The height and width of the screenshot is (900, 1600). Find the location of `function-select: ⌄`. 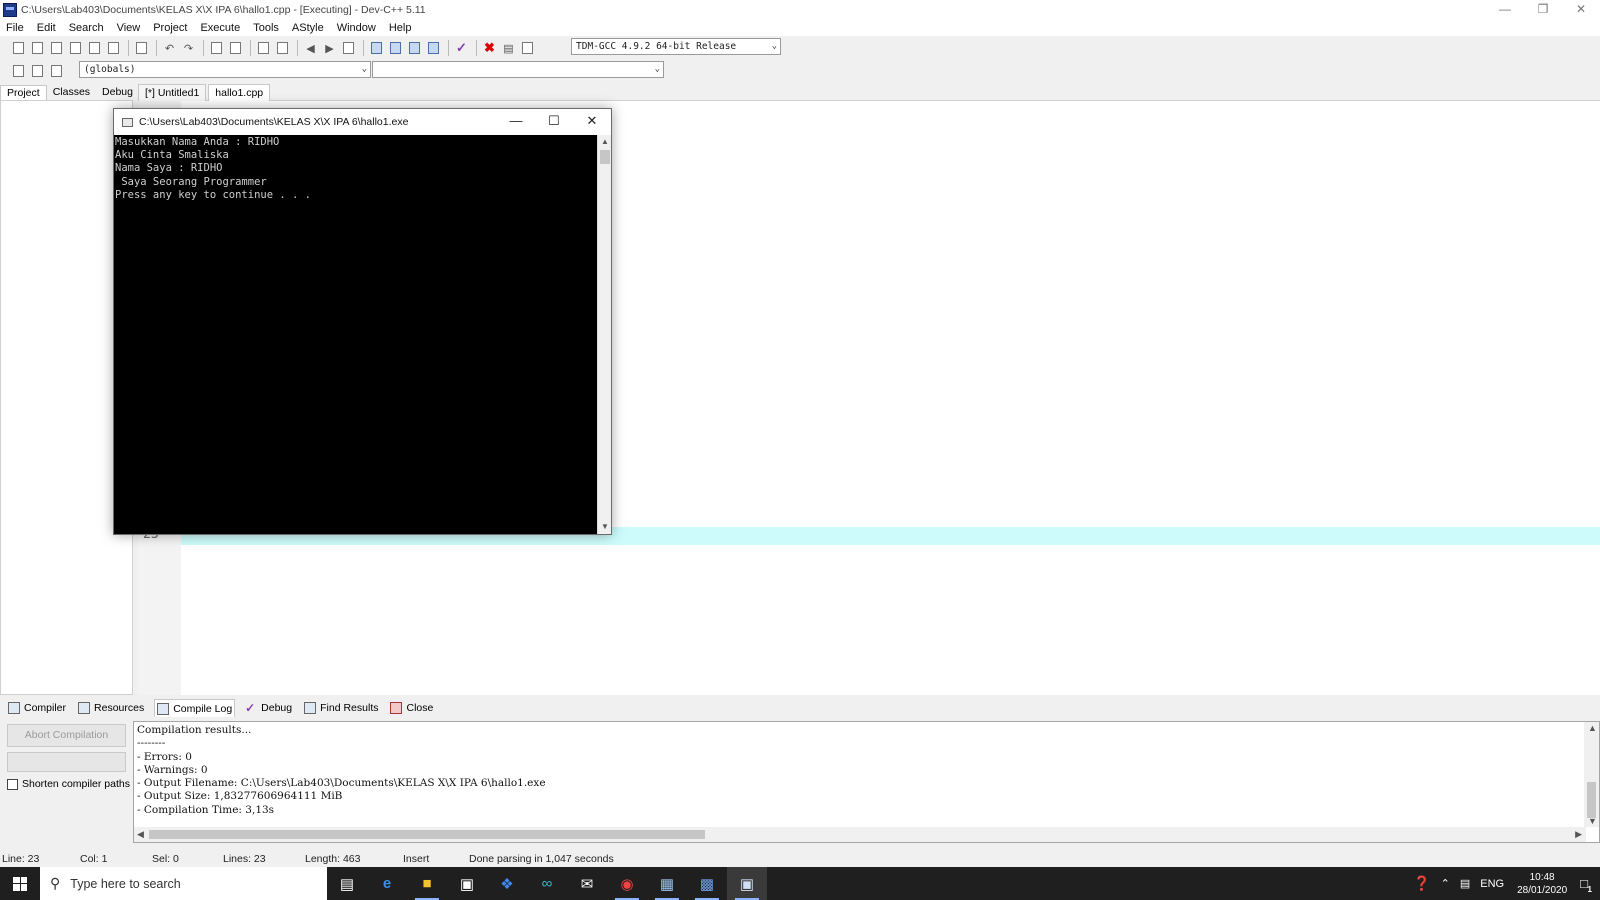

function-select: ⌄ is located at coordinates (518, 69).